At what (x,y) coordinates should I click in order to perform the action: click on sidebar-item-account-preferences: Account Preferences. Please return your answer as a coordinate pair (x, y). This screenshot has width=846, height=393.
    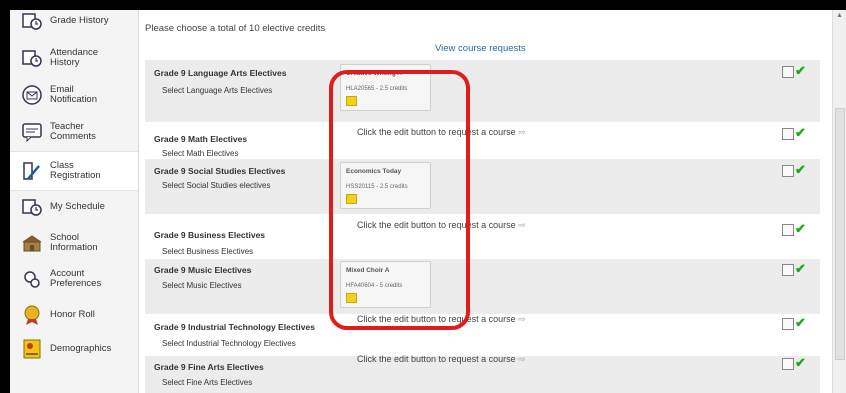
    Looking at the image, I should click on (74, 279).